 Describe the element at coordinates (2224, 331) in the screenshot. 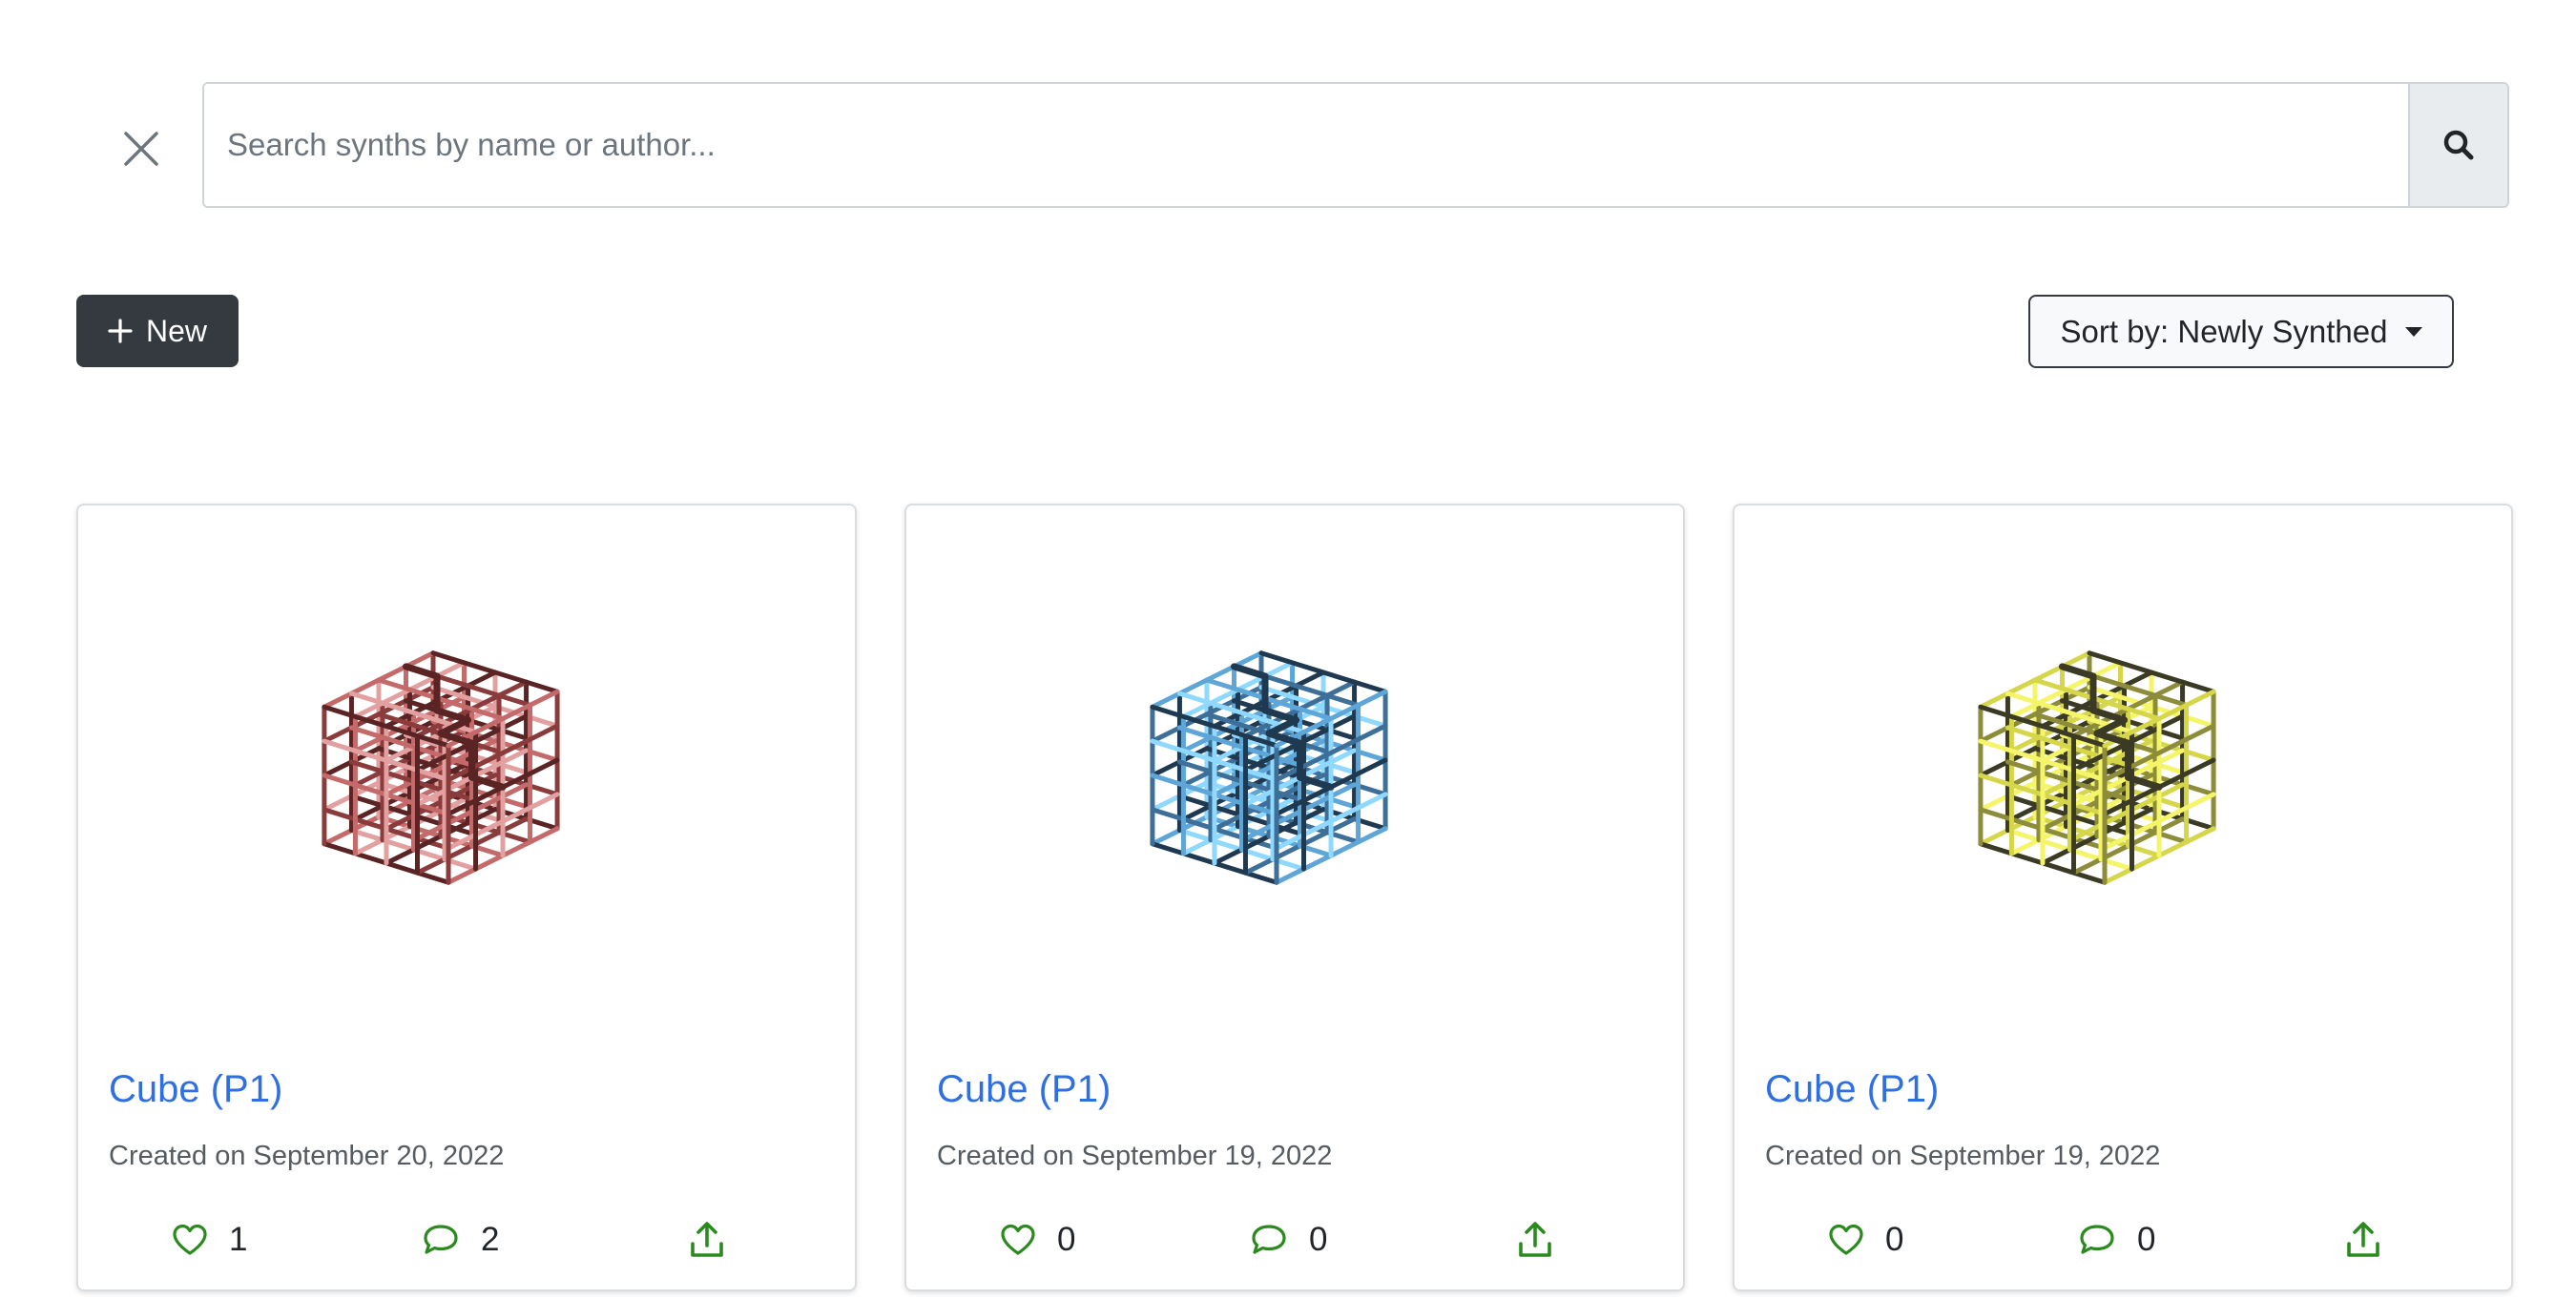

I see `sort-label: Sort by: Newly Synthed` at that location.